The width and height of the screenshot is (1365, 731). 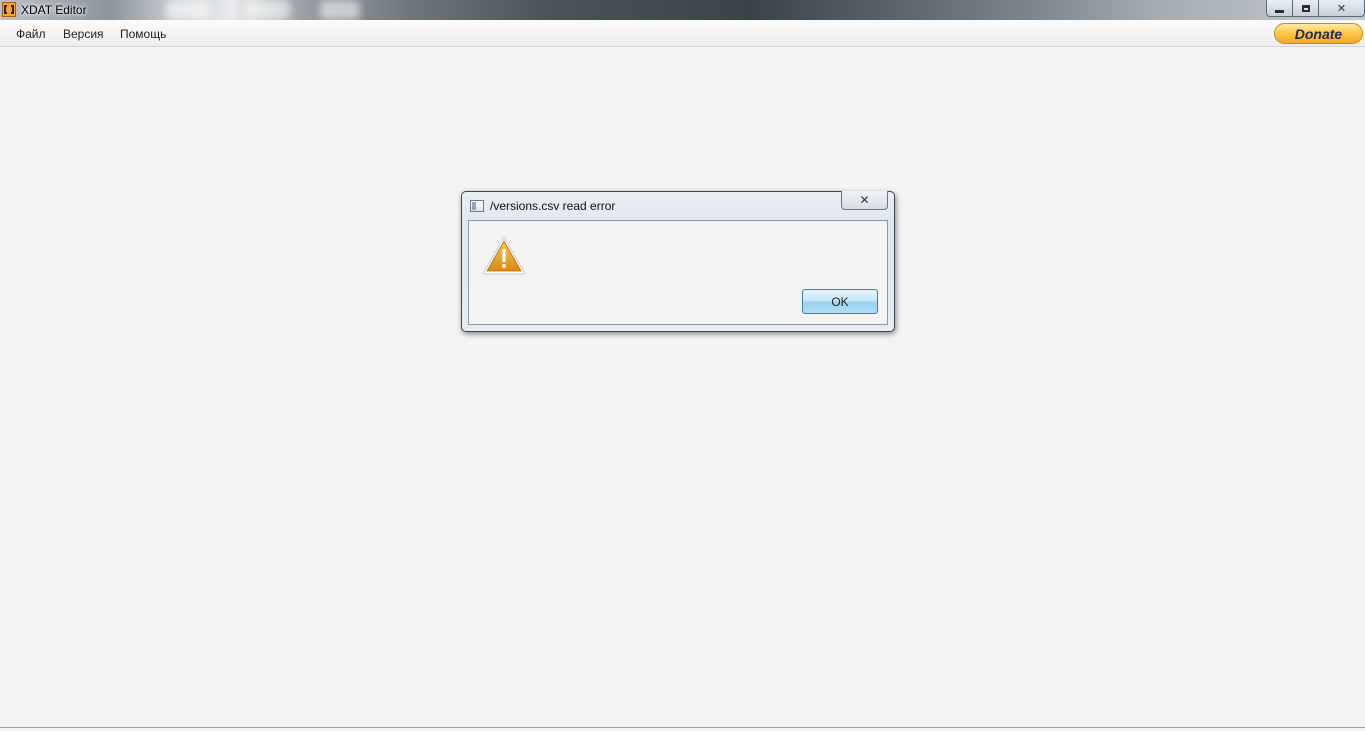 What do you see at coordinates (1279, 8) in the screenshot?
I see `minimize-button` at bounding box center [1279, 8].